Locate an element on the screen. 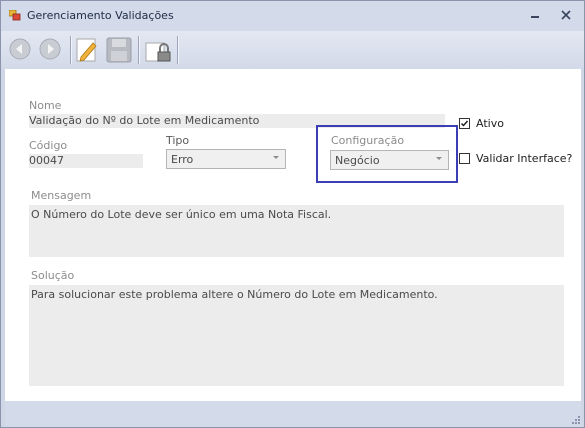 Image resolution: width=585 pixels, height=428 pixels. validar-interface-checkbox is located at coordinates (464, 158).